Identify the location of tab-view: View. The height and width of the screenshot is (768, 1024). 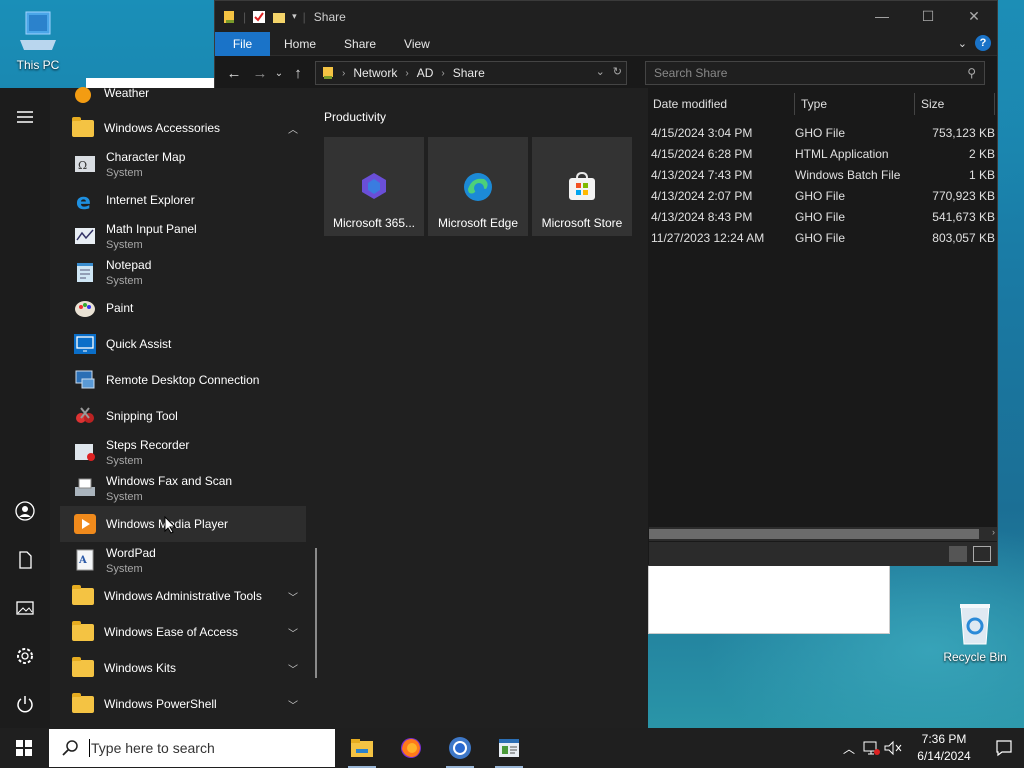
(417, 44).